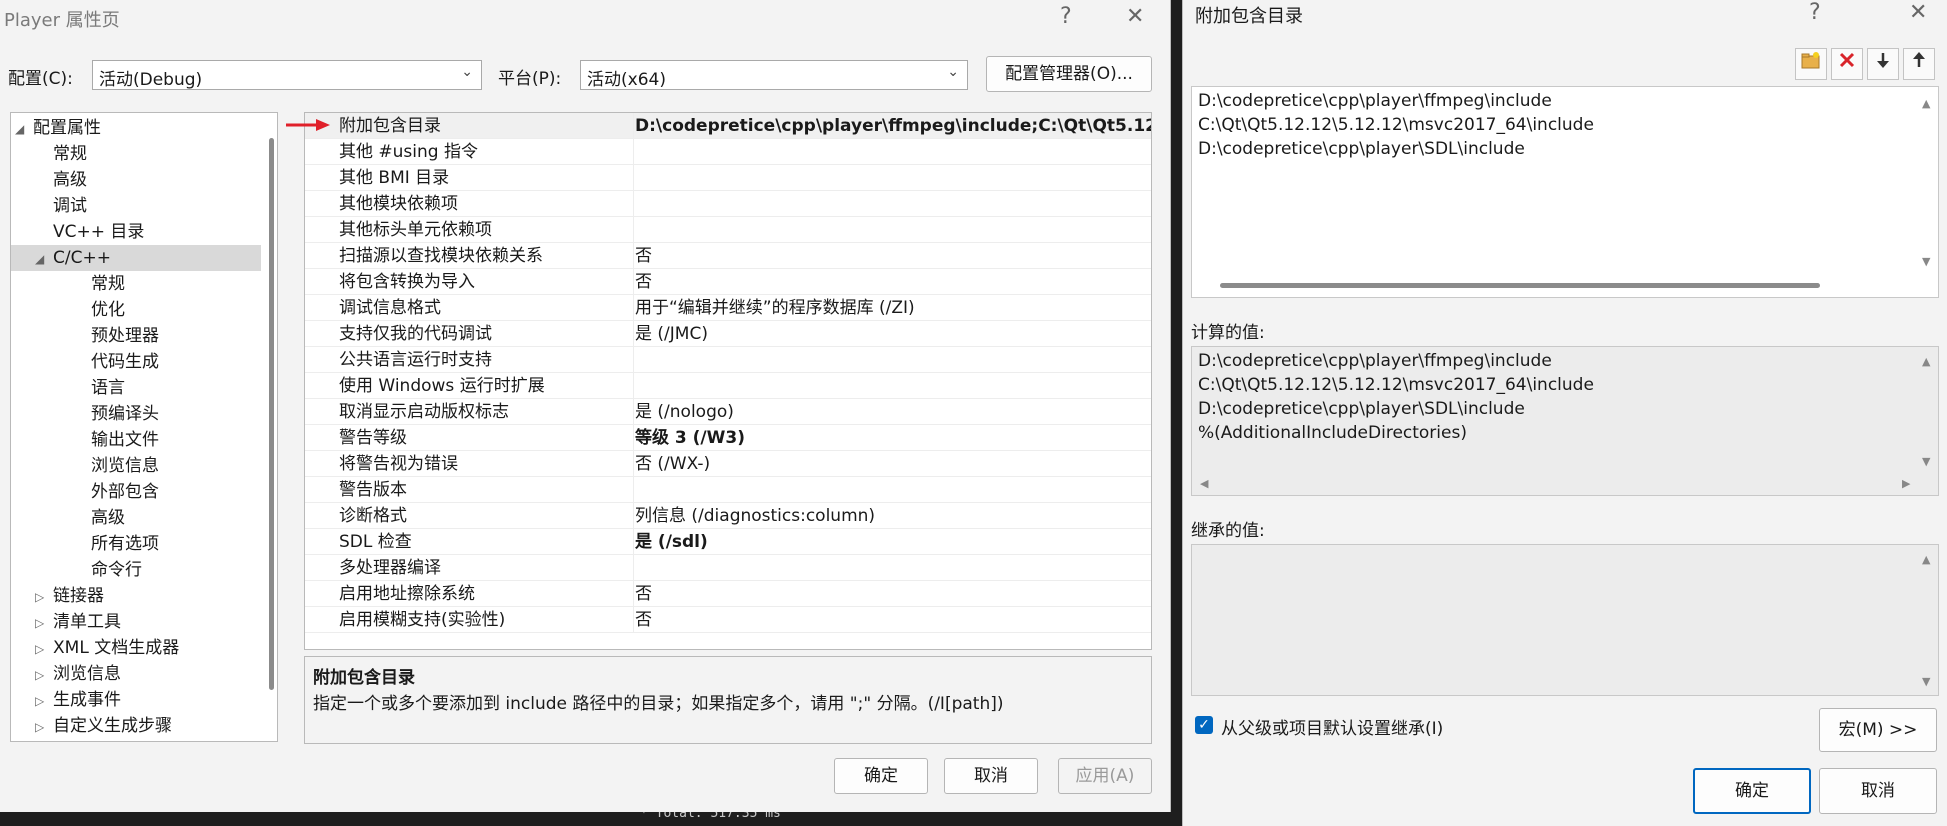 Image resolution: width=1947 pixels, height=826 pixels. What do you see at coordinates (774, 75) in the screenshot?
I see `platform-select: 活动(x64) ⌄` at bounding box center [774, 75].